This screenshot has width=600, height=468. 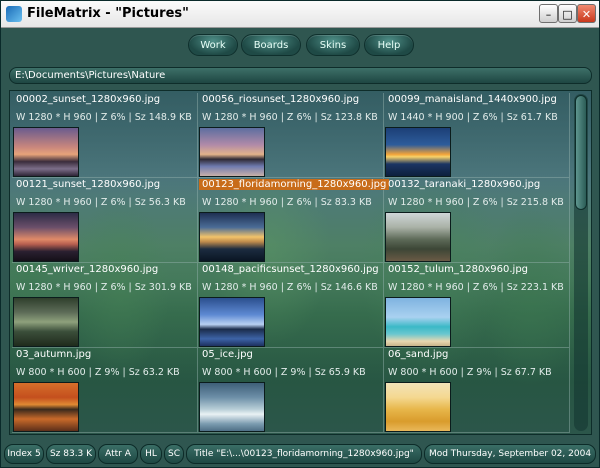 What do you see at coordinates (294, 184) in the screenshot?
I see `file-name: 00123_floridamorning_1280x960.jpg` at bounding box center [294, 184].